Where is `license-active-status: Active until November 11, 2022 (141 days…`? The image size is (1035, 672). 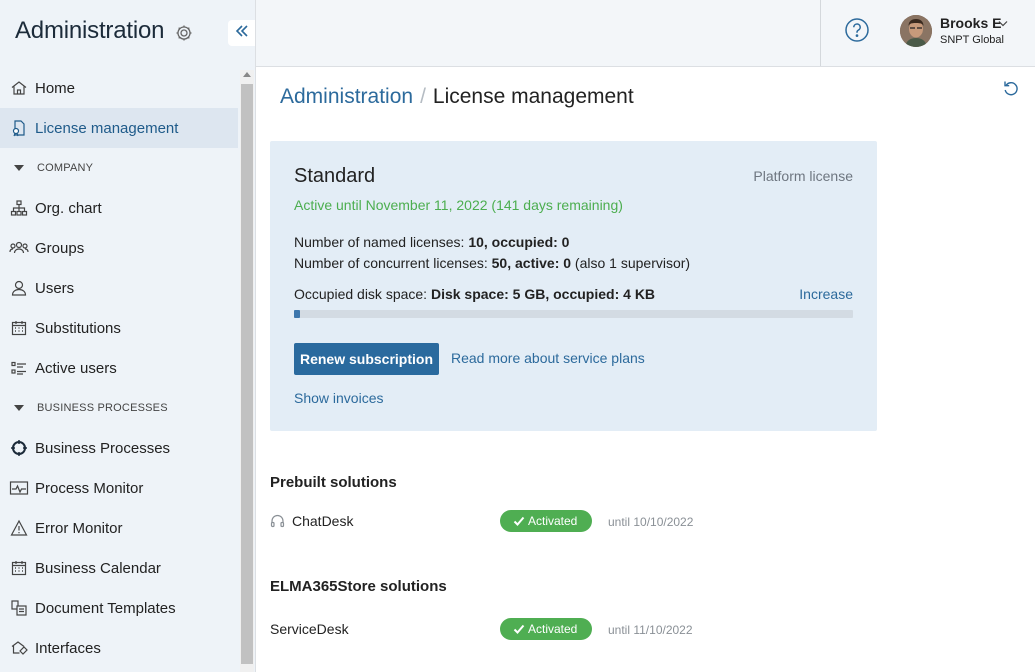 license-active-status: Active until November 11, 2022 (141 days… is located at coordinates (458, 205).